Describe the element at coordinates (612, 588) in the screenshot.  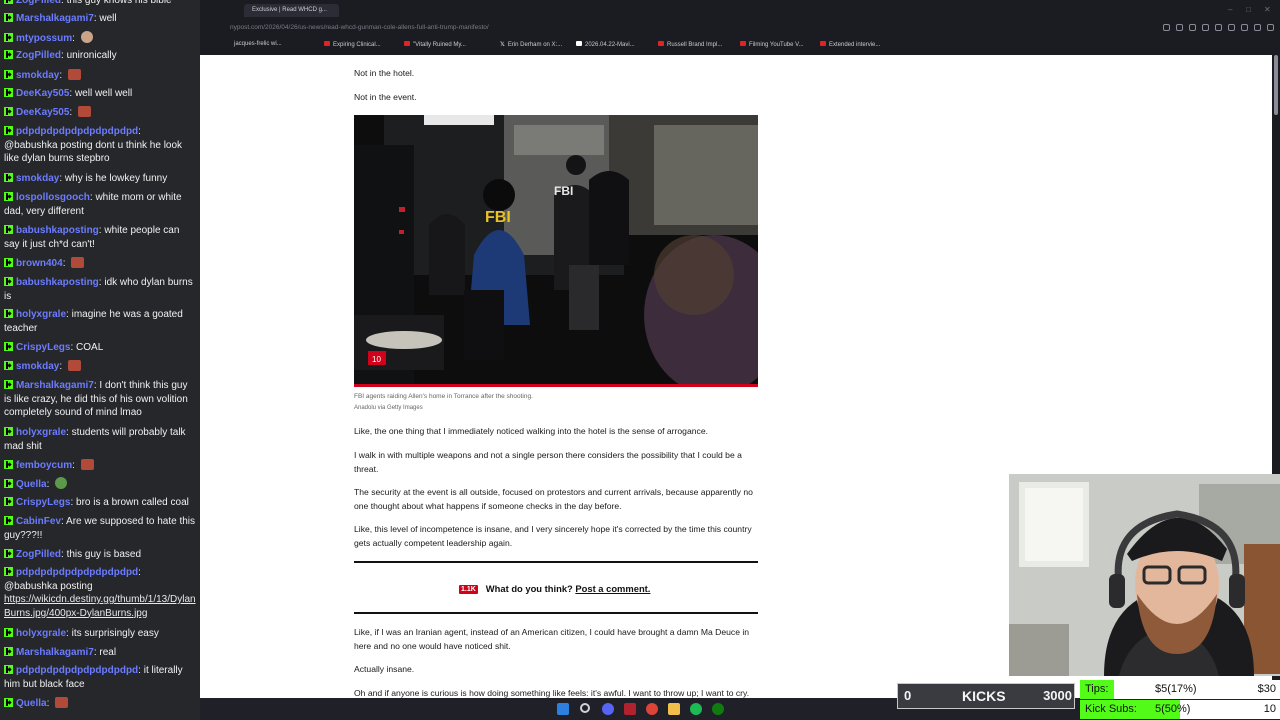
I see `post-comment-link: Post a comment.` at that location.